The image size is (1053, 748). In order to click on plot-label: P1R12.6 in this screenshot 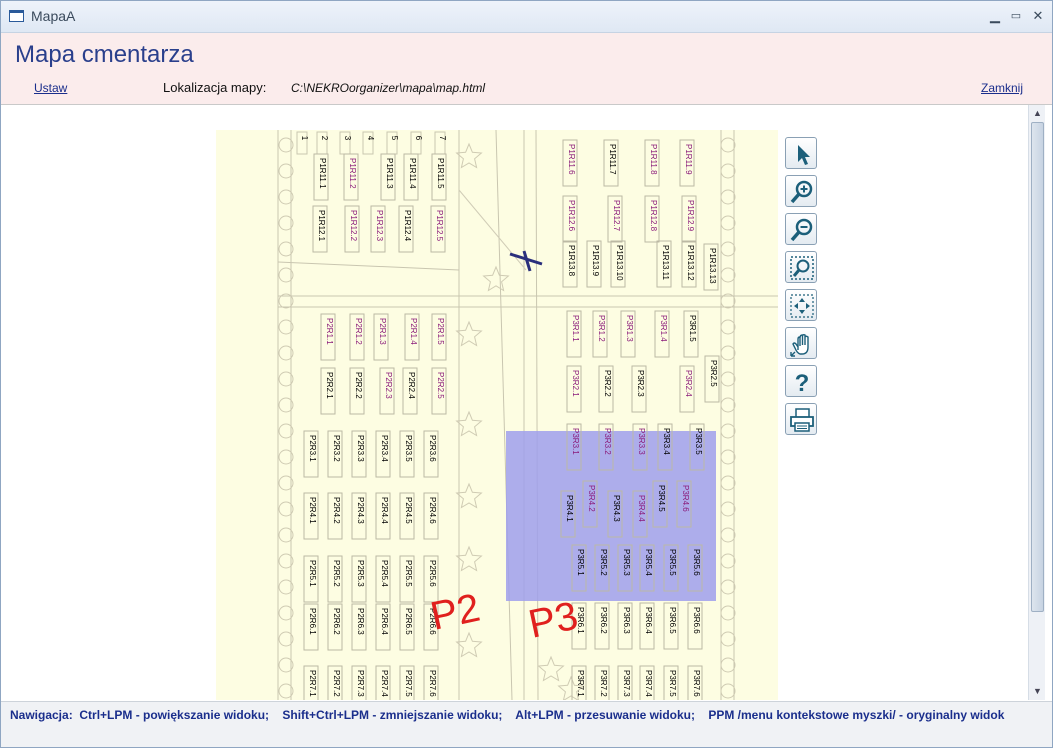, I will do `click(571, 216)`.